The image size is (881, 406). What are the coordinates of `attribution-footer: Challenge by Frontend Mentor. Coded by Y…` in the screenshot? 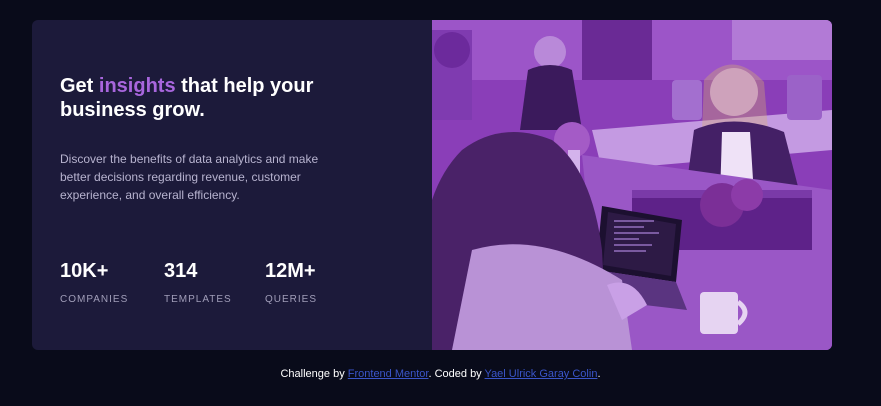 It's located at (440, 374).